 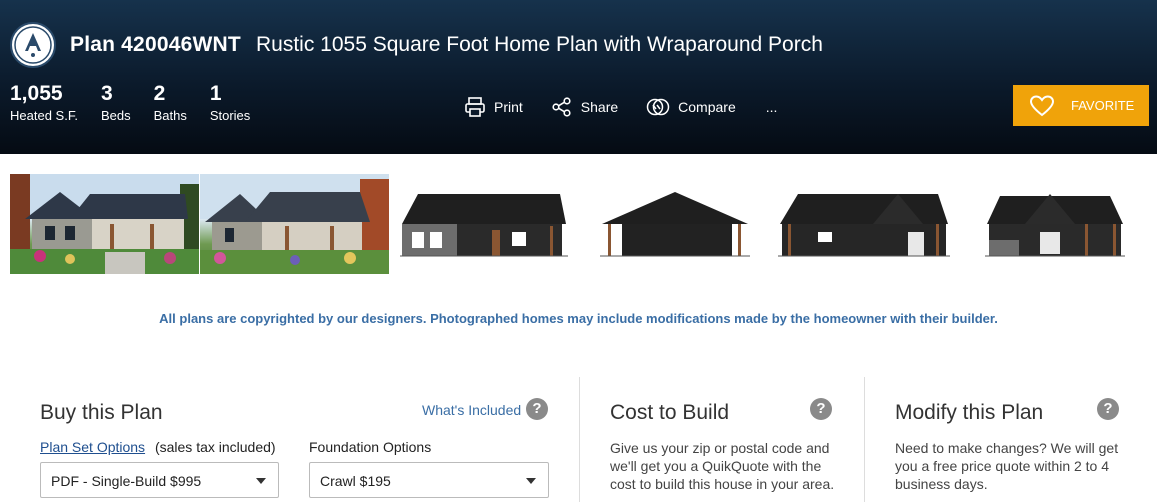 I want to click on share-button: Share, so click(x=584, y=107).